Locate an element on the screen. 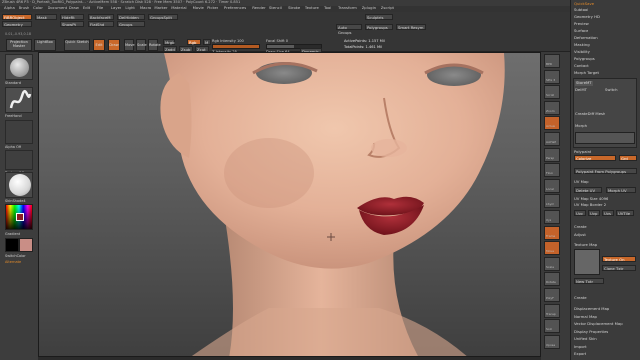 The image size is (640, 360). m-button: M is located at coordinates (207, 42).